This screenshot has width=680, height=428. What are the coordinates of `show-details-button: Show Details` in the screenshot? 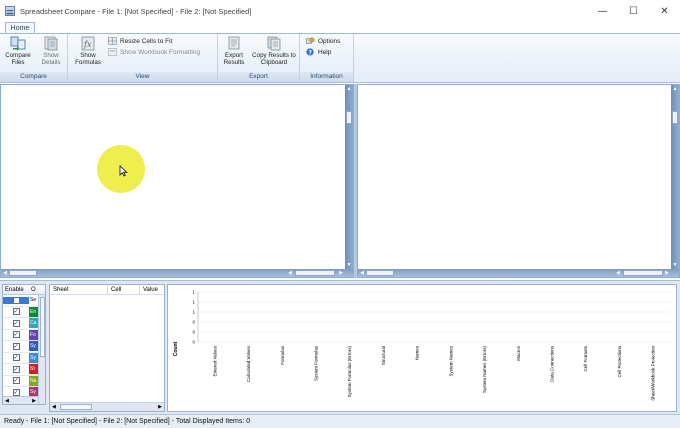 It's located at (51, 51).